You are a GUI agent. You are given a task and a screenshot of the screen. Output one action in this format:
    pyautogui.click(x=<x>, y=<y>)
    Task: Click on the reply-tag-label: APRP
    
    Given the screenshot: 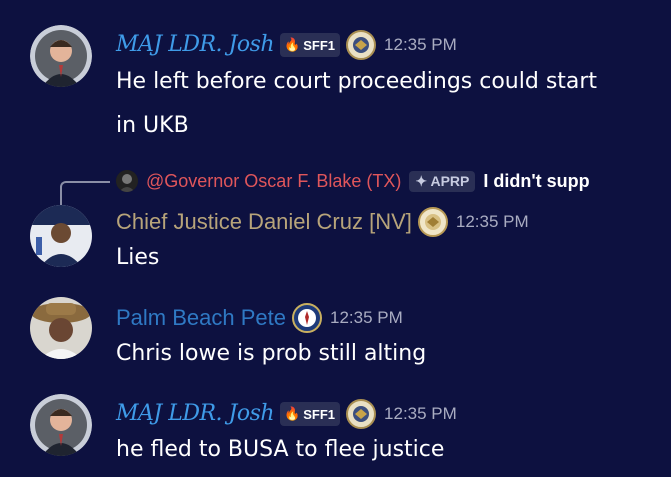 What is the action you would take?
    pyautogui.click(x=450, y=180)
    